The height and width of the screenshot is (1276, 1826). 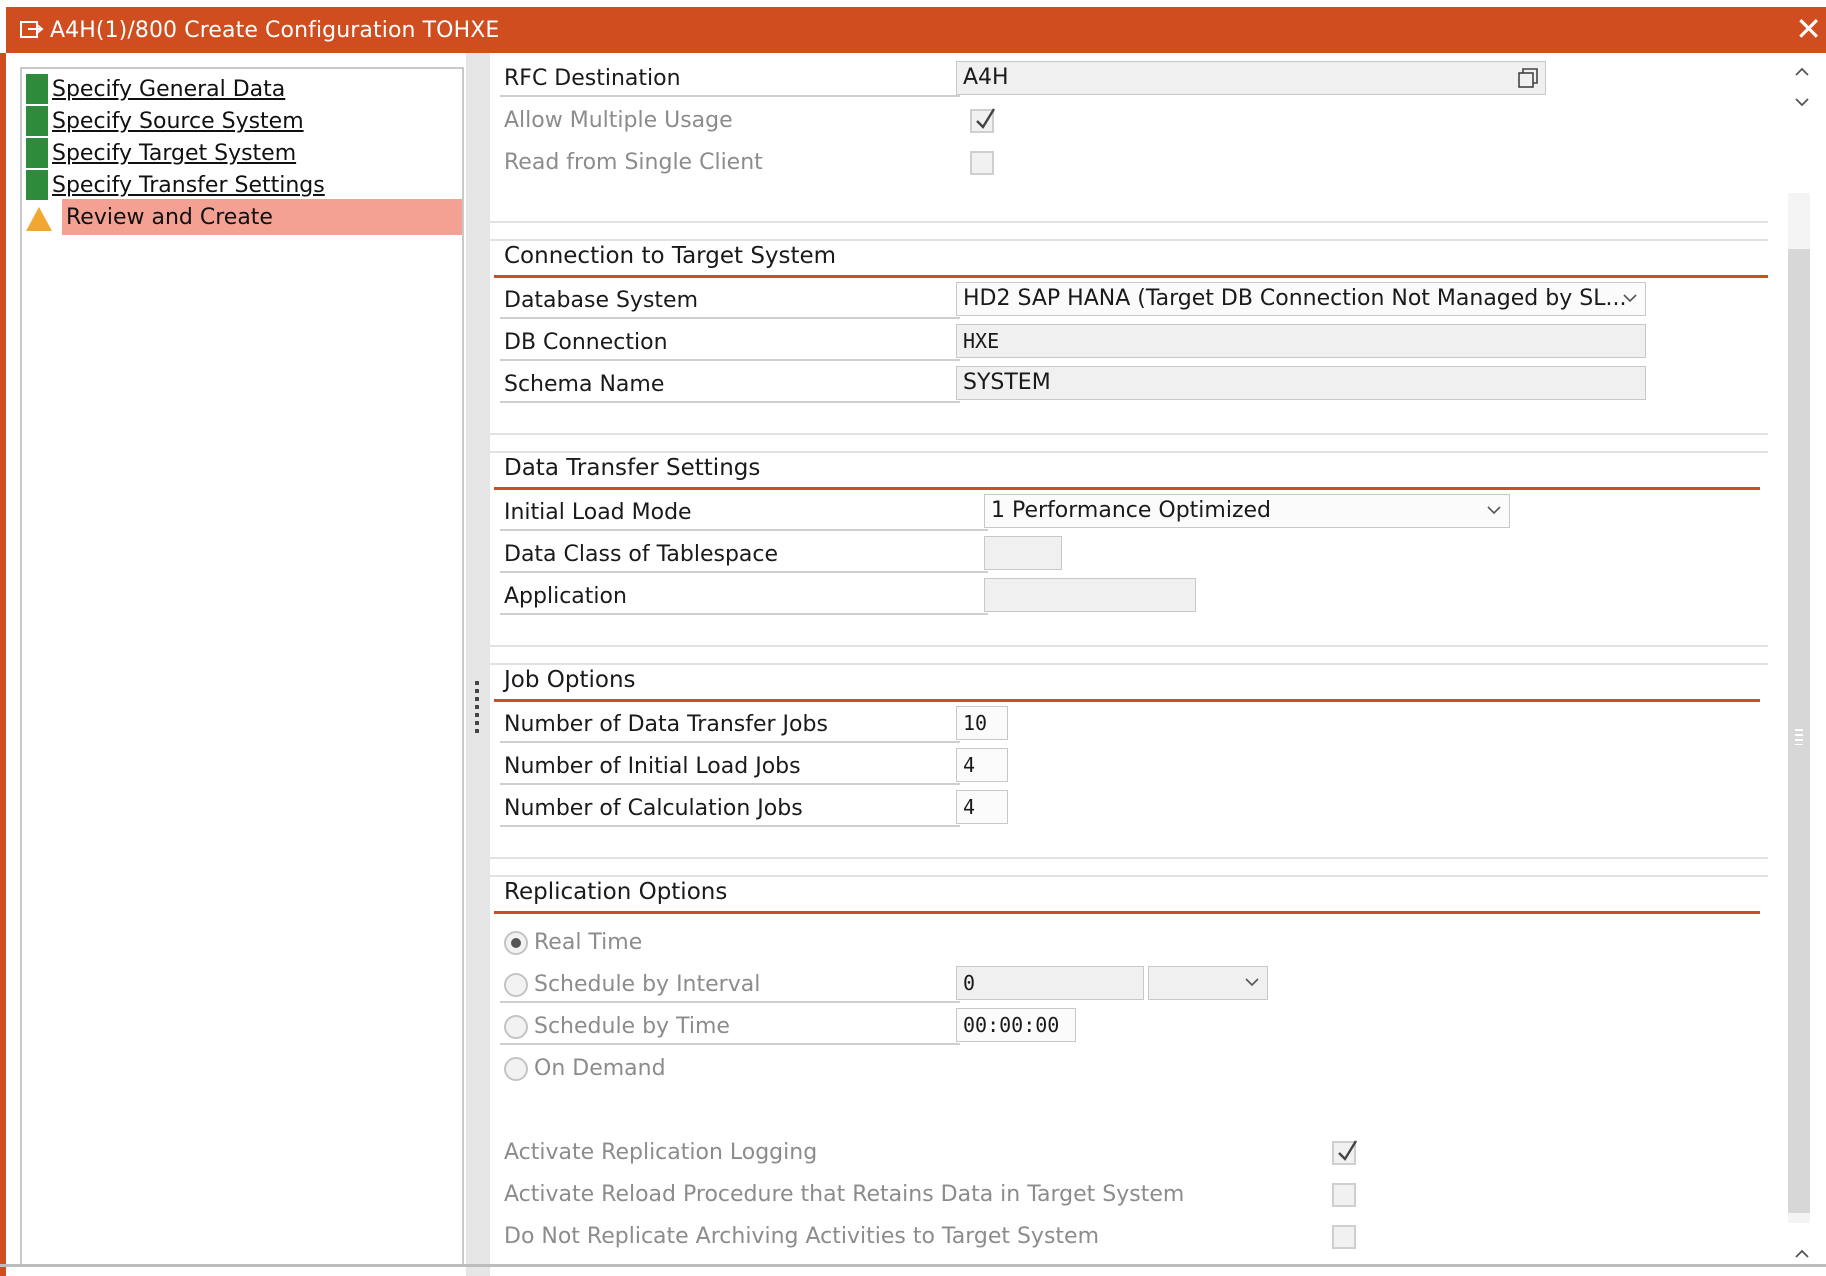 What do you see at coordinates (178, 121) in the screenshot?
I see `nav-item-label: Specify Source System` at bounding box center [178, 121].